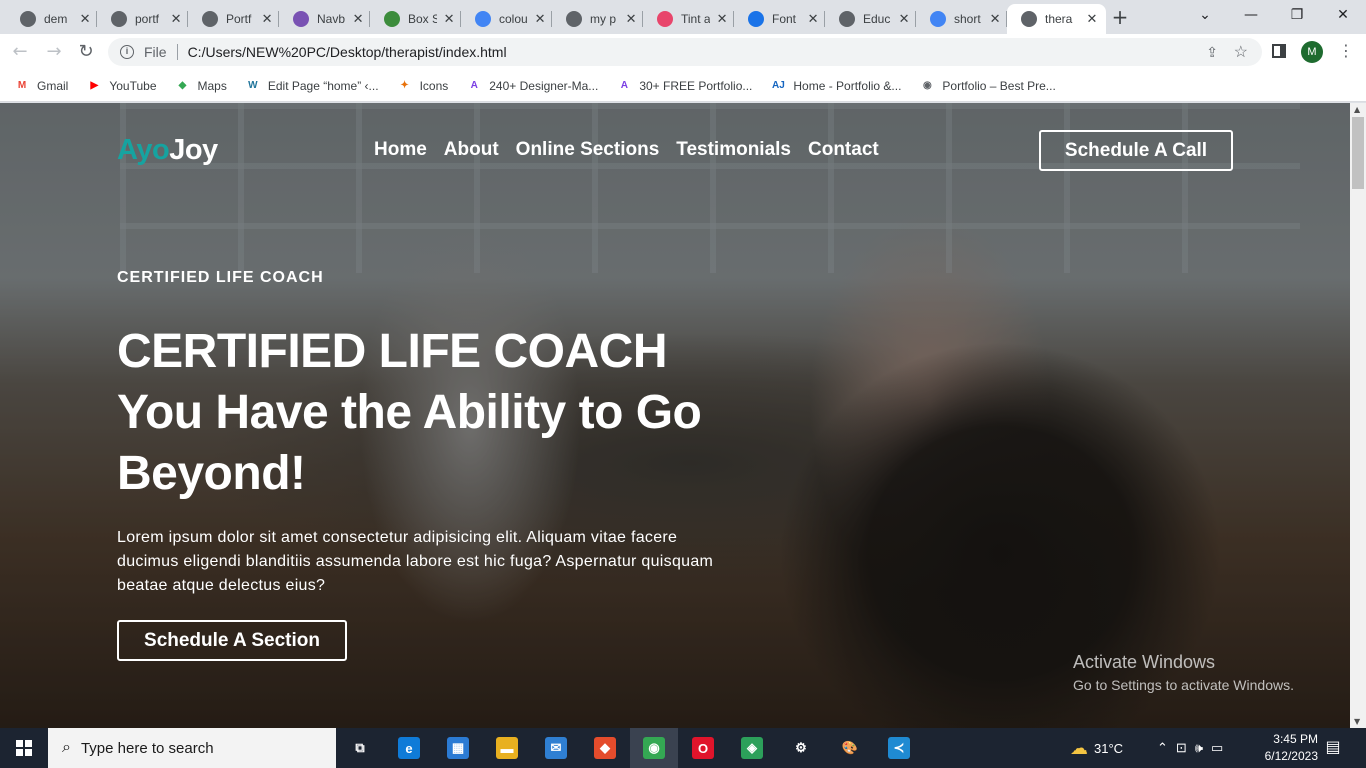 This screenshot has width=1366, height=768. What do you see at coordinates (1251, 15) in the screenshot?
I see `minimize-button: —` at bounding box center [1251, 15].